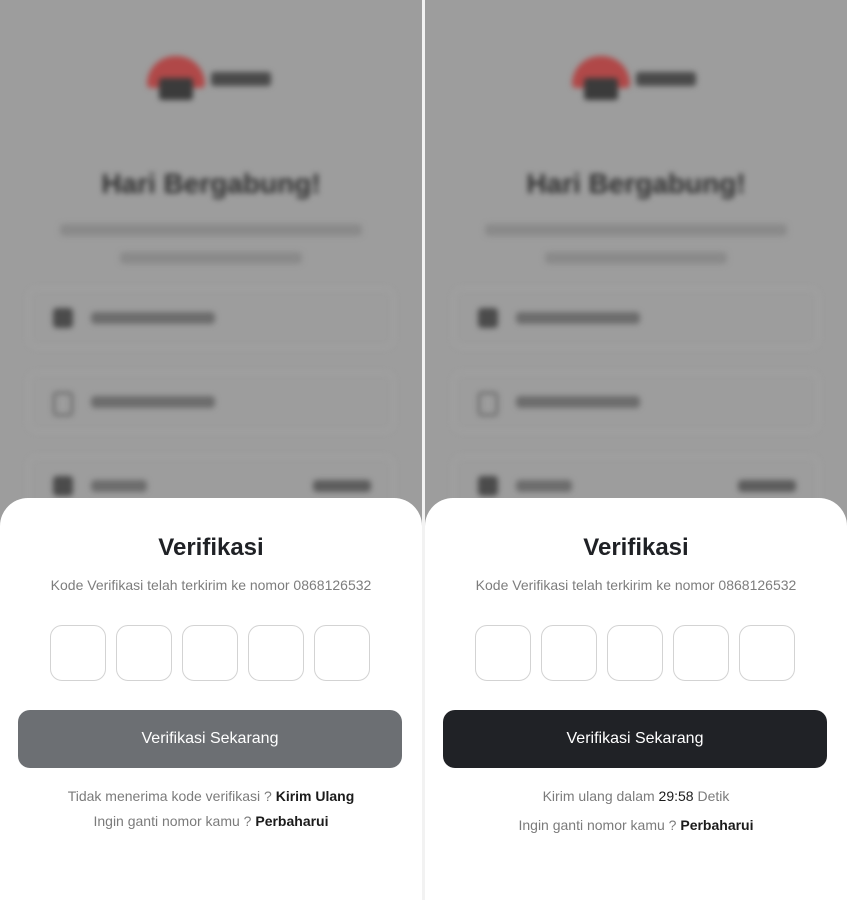  I want to click on countdown-timer: 29:58, so click(676, 796).